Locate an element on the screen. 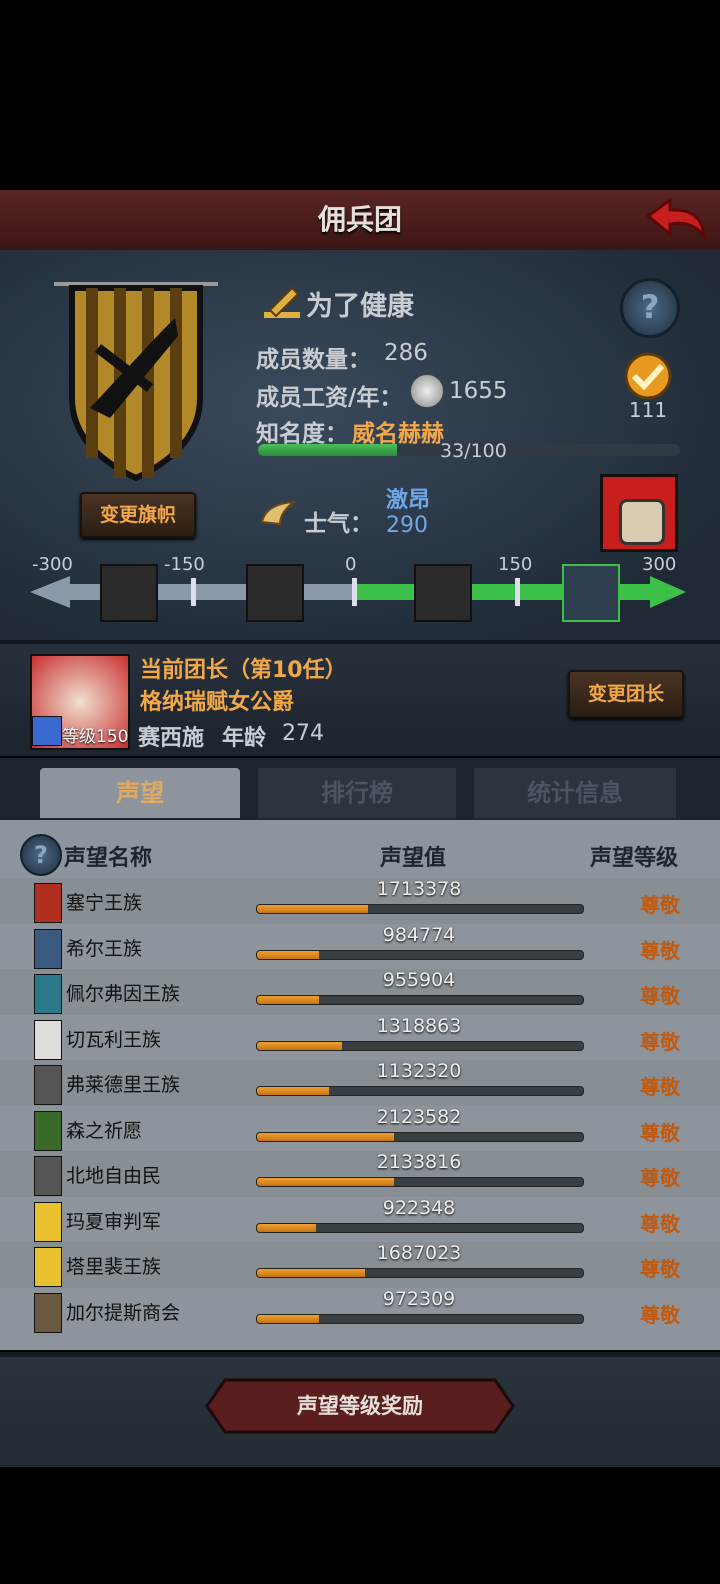  table-row: 加尔提斯商会 972309 尊敬 is located at coordinates (360, 1311).